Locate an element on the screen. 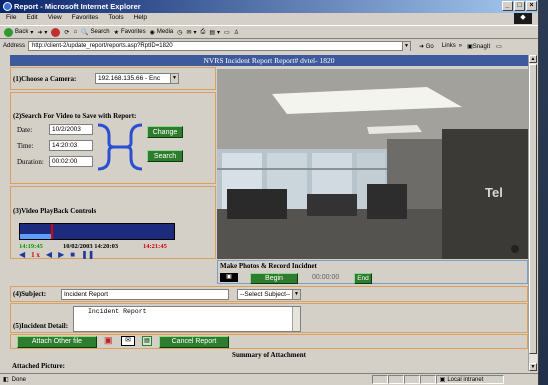  print-icon: ⎙ is located at coordinates (203, 31).